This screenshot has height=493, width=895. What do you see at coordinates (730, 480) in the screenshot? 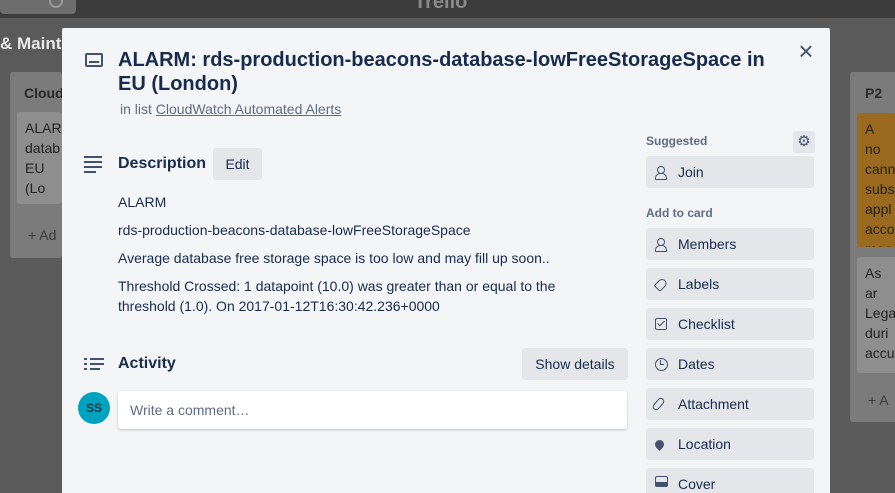
I see `cover-button: Cover` at bounding box center [730, 480].